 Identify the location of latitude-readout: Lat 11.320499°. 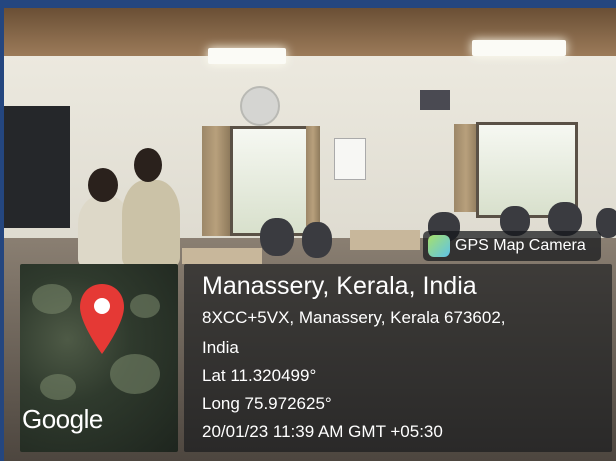
(259, 375).